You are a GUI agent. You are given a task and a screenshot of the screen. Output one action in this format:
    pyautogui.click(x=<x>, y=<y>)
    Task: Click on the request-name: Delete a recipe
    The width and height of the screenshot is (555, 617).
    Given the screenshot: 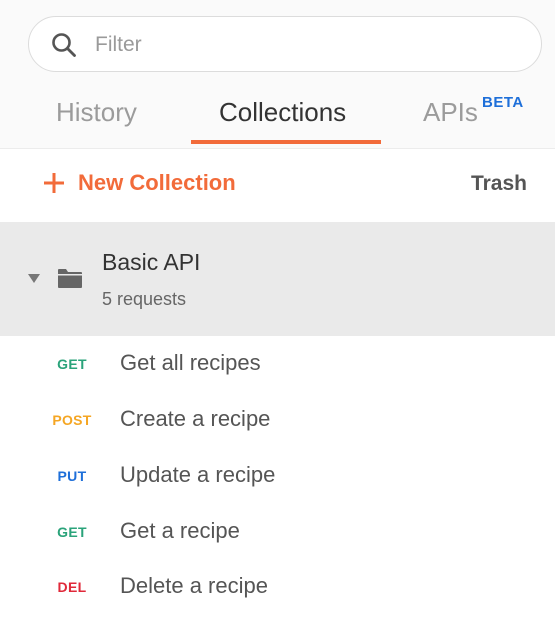 What is the action you would take?
    pyautogui.click(x=194, y=585)
    